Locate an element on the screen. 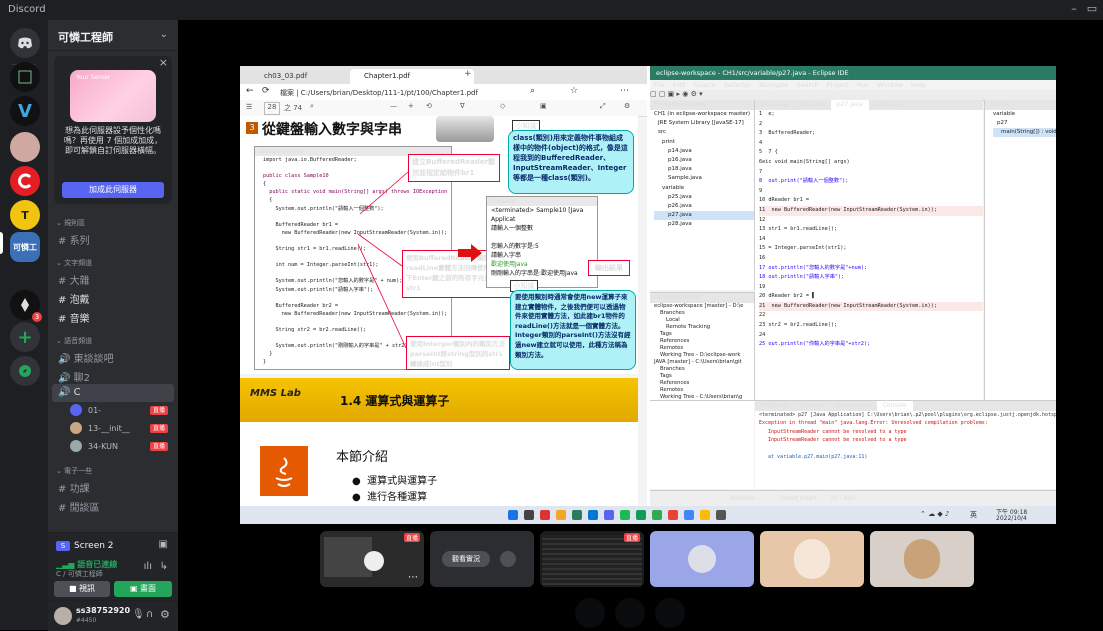  channel-item: # 功課 is located at coordinates (74, 487).